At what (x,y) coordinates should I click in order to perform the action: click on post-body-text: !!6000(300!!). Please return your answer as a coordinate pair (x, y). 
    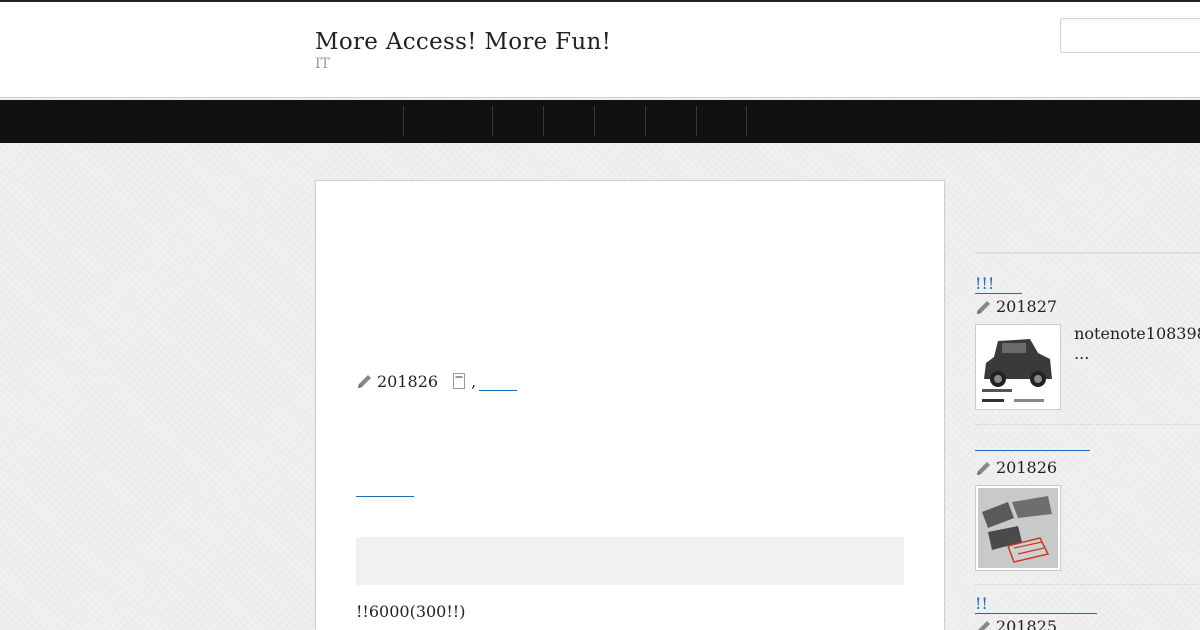
    Looking at the image, I should click on (411, 611).